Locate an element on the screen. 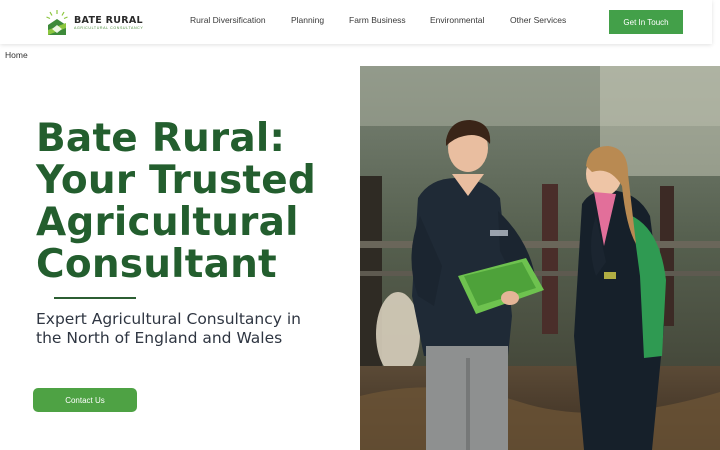 This screenshot has width=720, height=450. nav-other-services: Other Services is located at coordinates (538, 20).